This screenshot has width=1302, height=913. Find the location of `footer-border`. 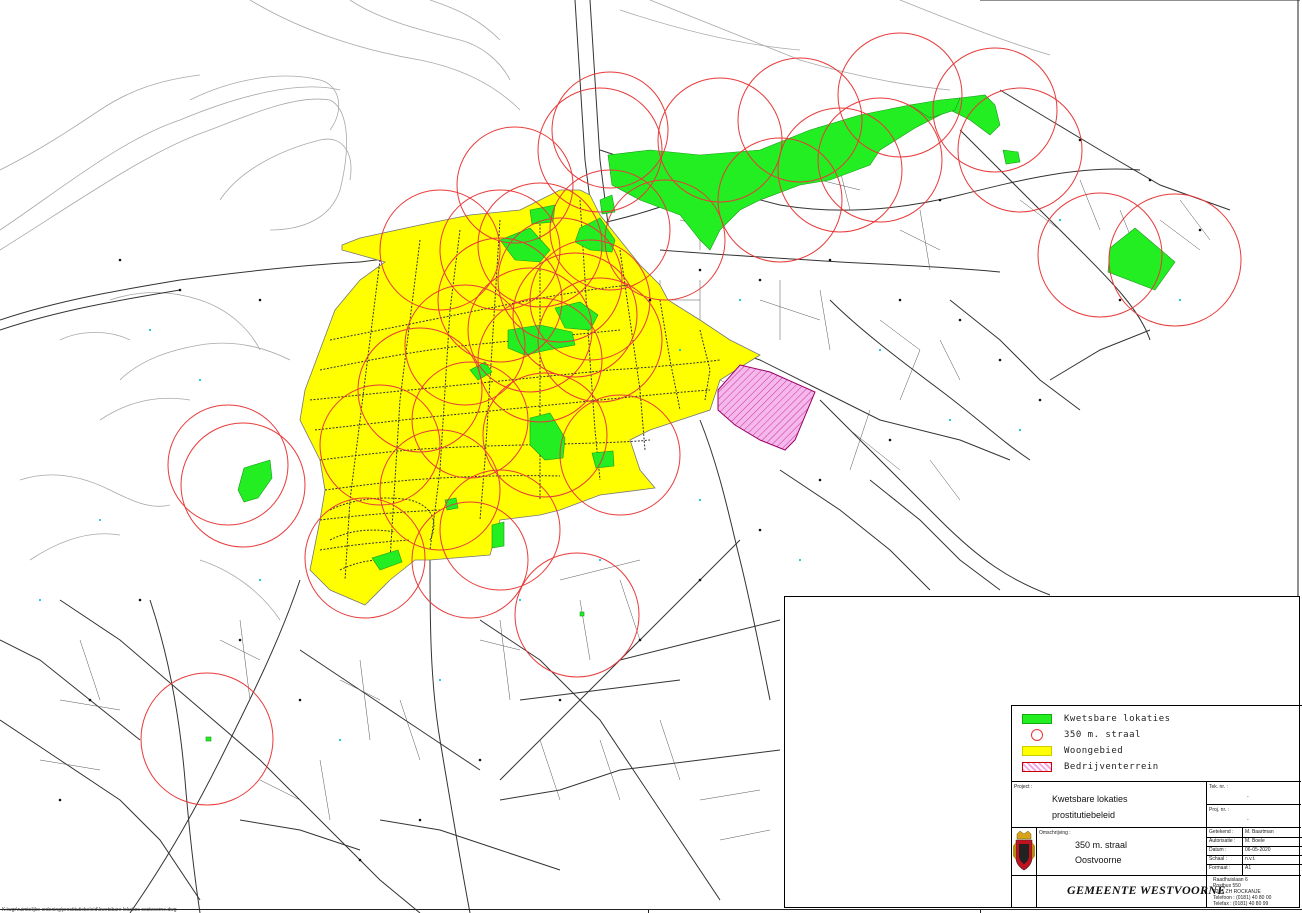

footer-border is located at coordinates (651, 909).